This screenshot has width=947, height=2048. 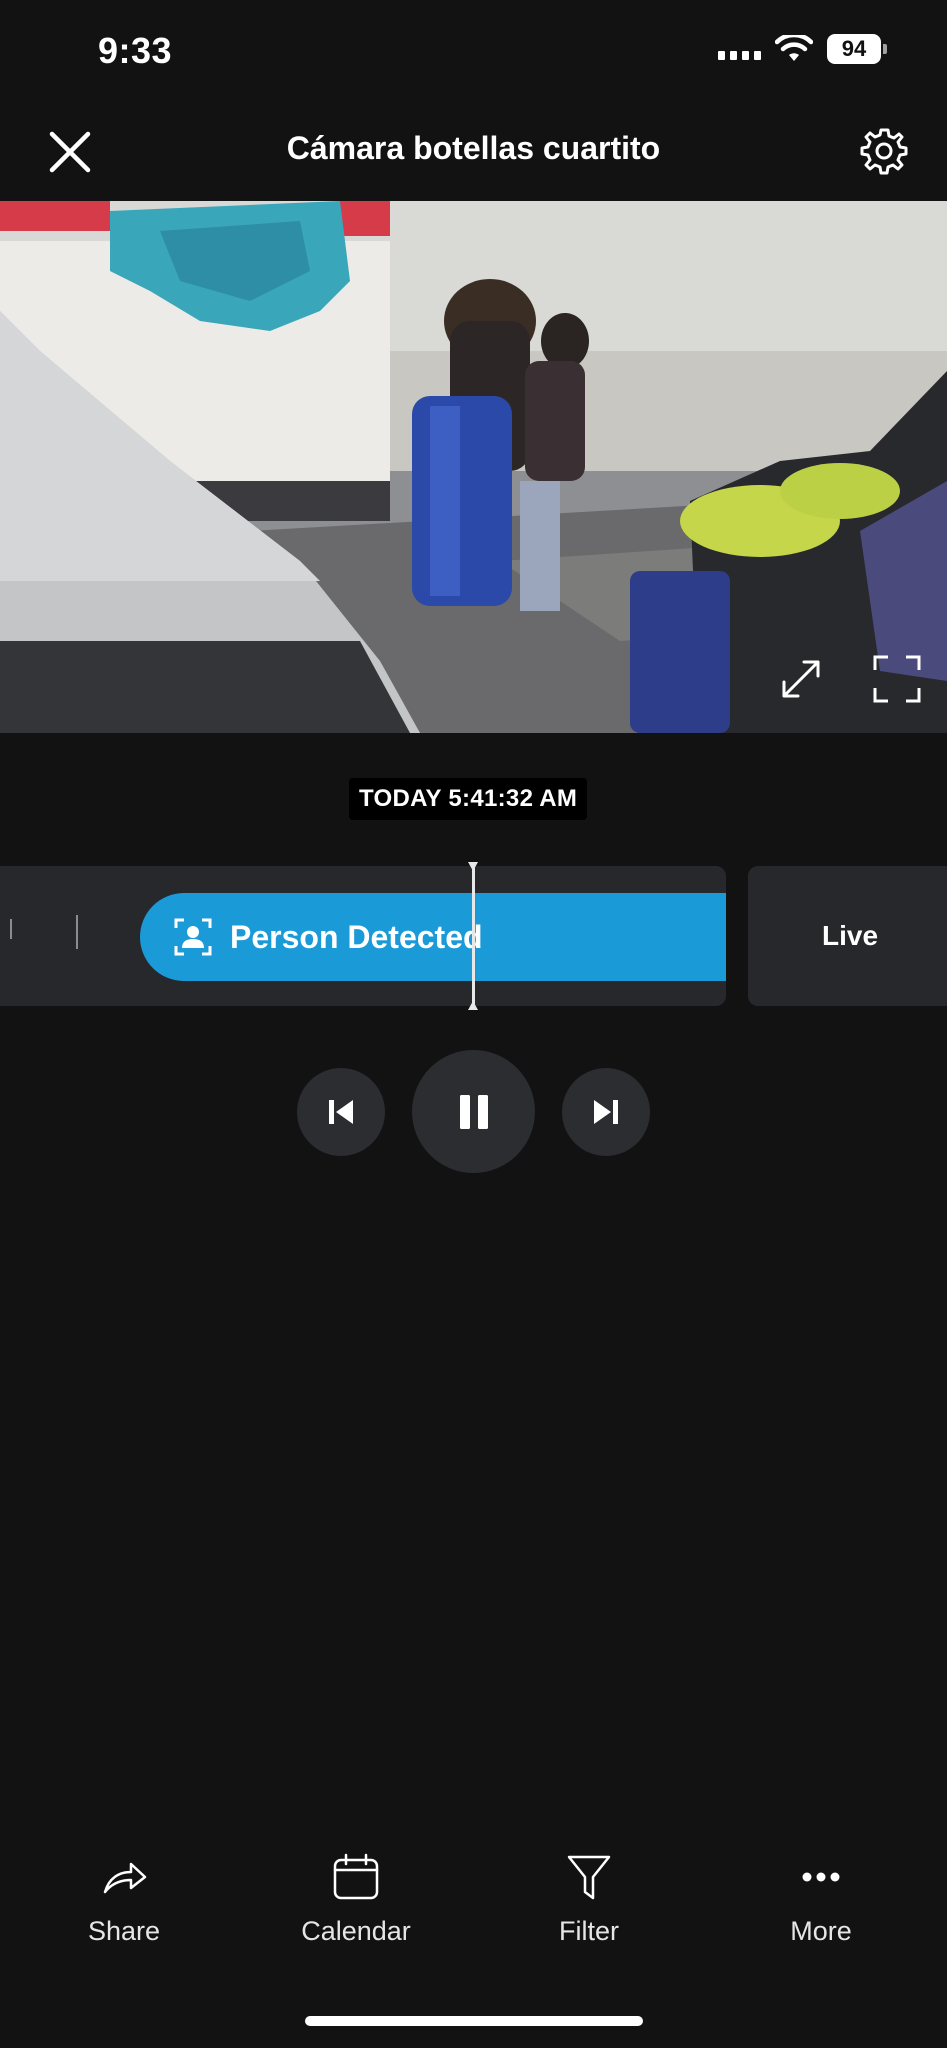 What do you see at coordinates (356, 1876) in the screenshot?
I see `calendar-icon` at bounding box center [356, 1876].